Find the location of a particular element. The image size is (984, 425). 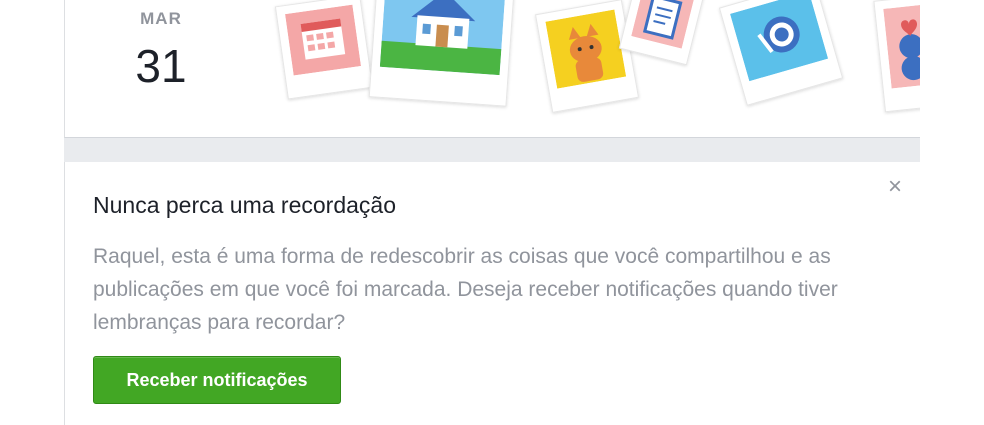

globe-icon is located at coordinates (779, 41).